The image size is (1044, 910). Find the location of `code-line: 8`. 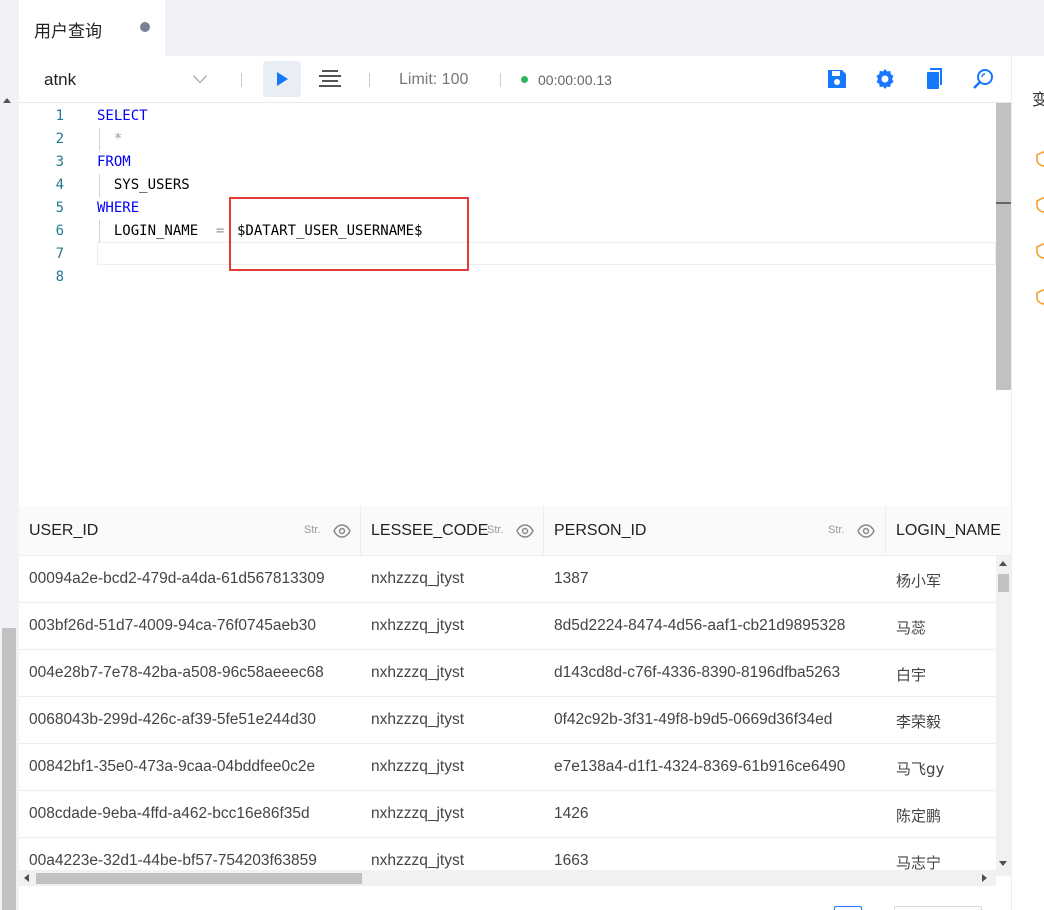

code-line: 8 is located at coordinates (59, 277).